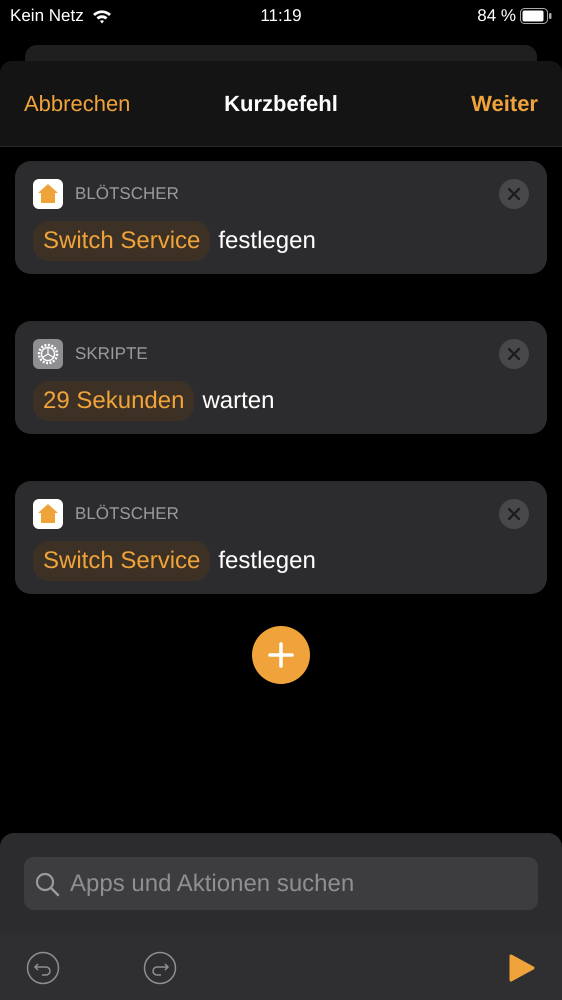  Describe the element at coordinates (47, 883) in the screenshot. I see `search-icon` at that location.